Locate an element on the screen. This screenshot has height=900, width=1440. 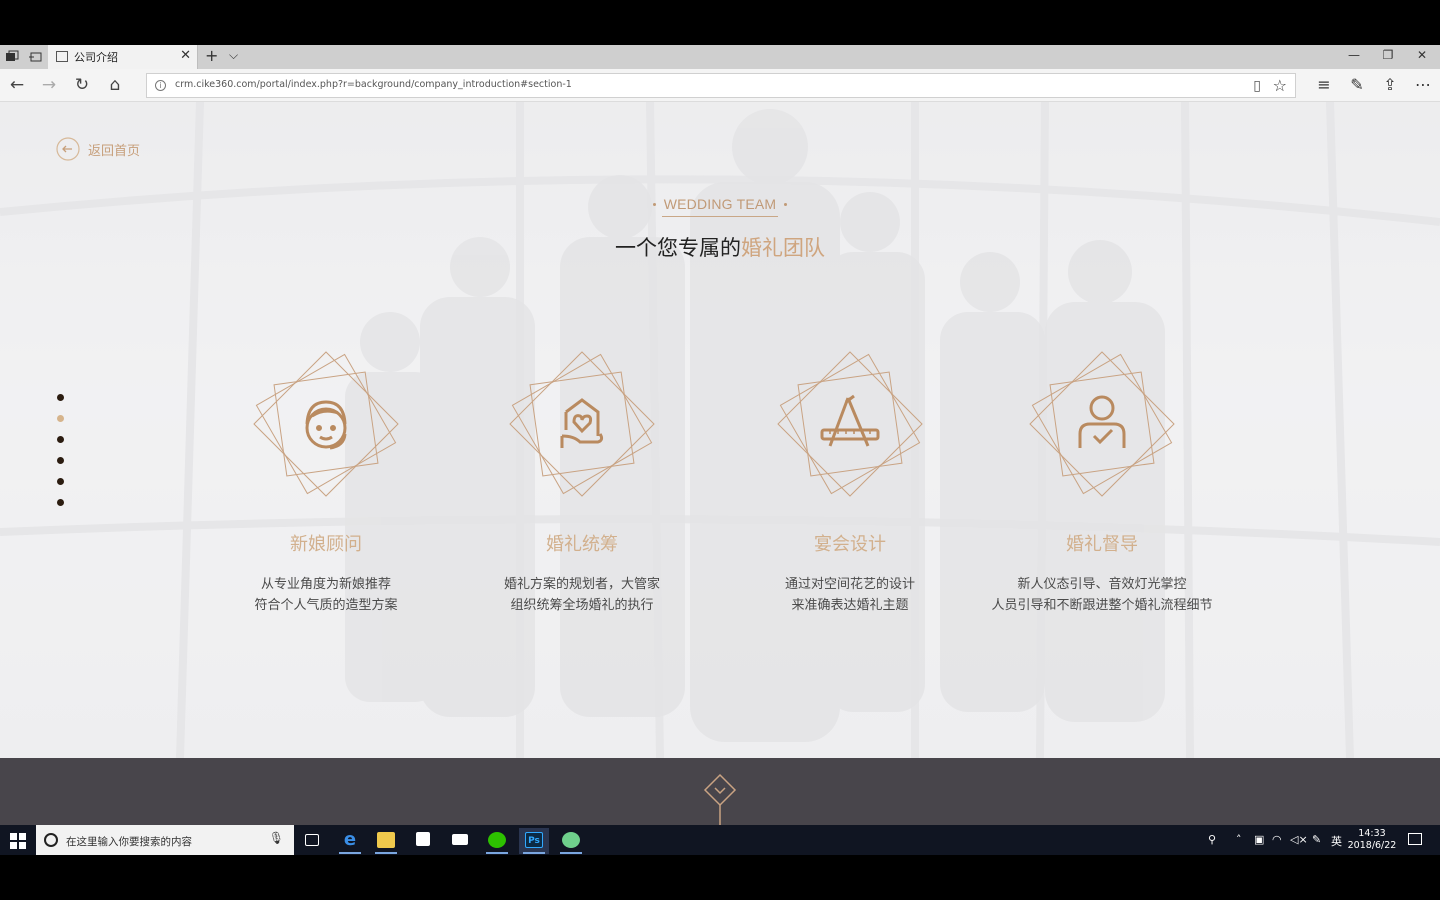
taskbar-search-placeholder: 在这里输入你要搜索的内容 is located at coordinates (129, 842).